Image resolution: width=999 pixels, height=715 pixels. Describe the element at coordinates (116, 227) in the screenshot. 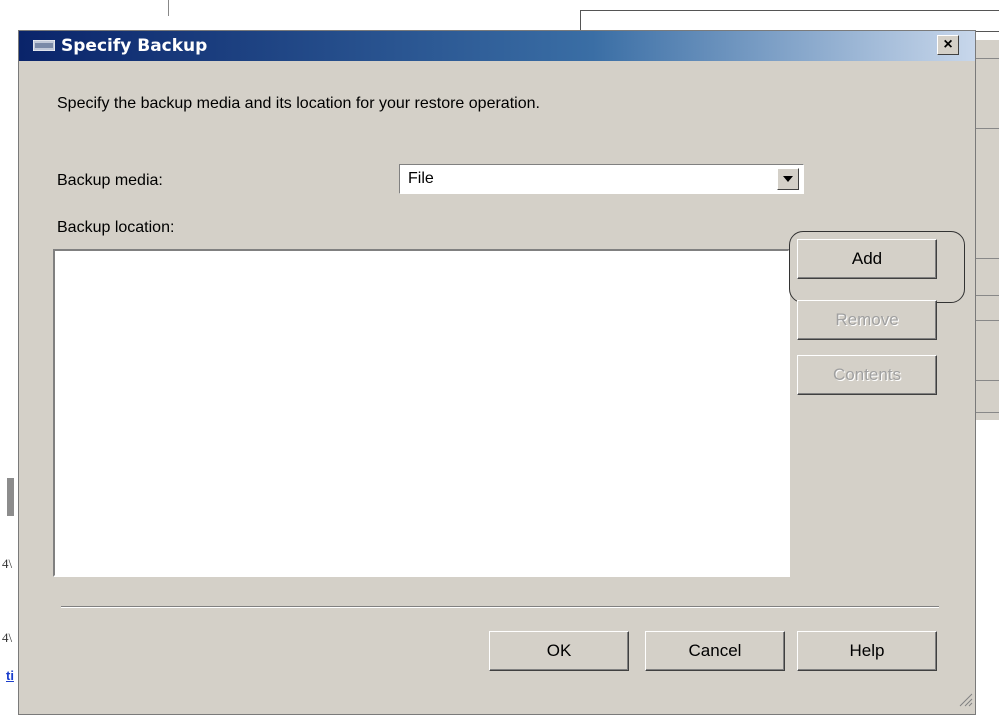

I see `backup-location-label: Backup location:` at that location.